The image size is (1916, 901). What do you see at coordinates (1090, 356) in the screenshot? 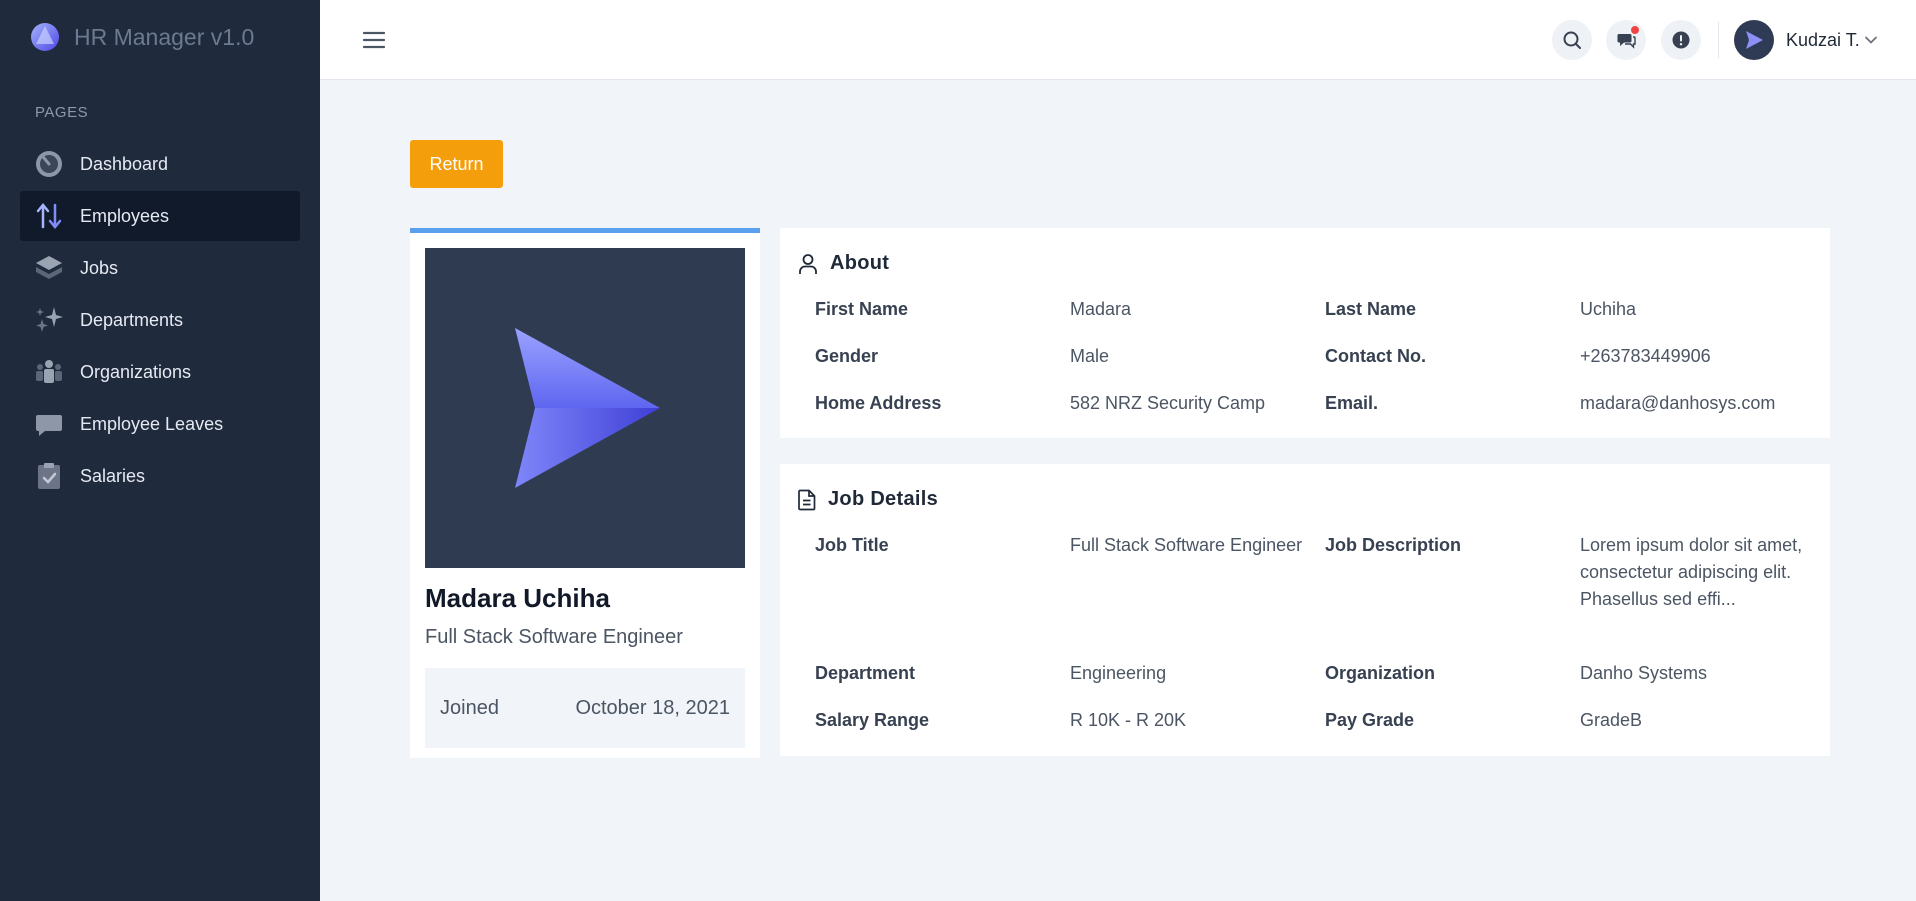
I see `field-value: Male` at bounding box center [1090, 356].